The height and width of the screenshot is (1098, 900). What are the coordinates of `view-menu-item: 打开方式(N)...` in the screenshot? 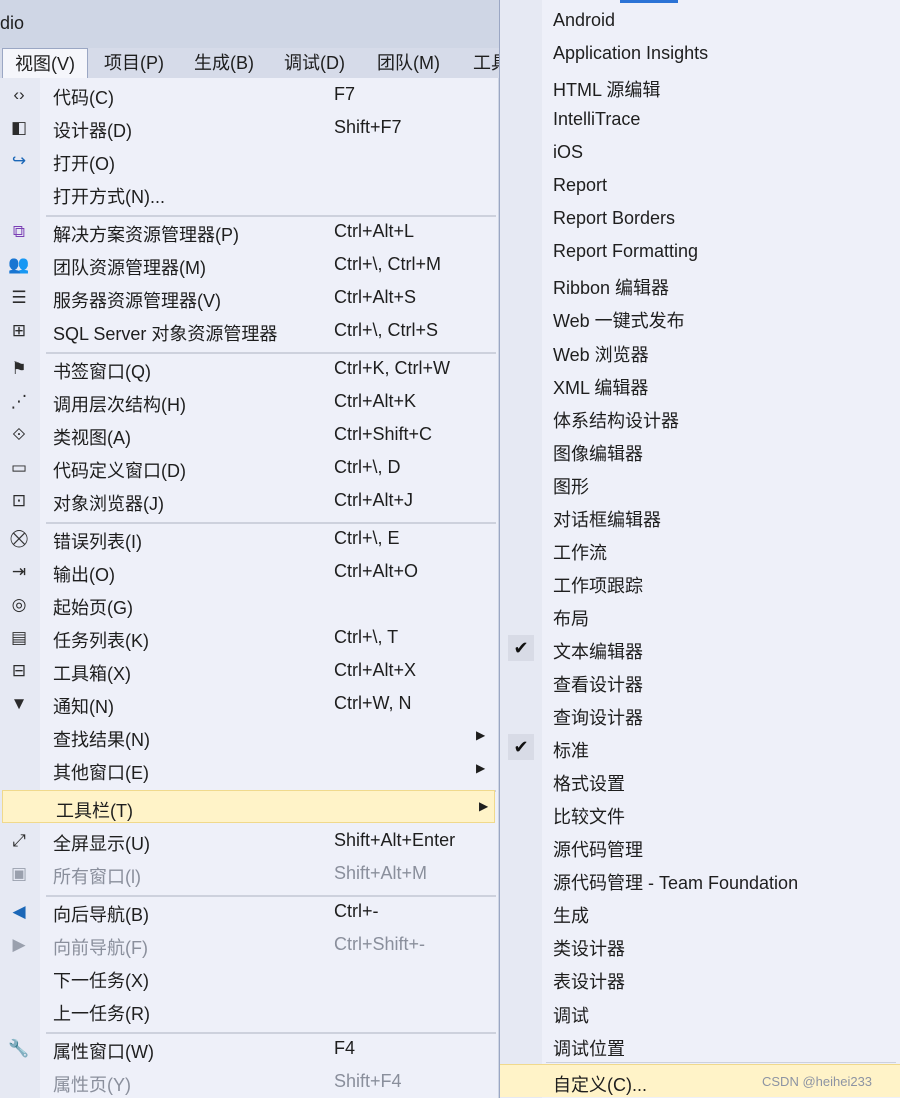 It's located at (249, 193).